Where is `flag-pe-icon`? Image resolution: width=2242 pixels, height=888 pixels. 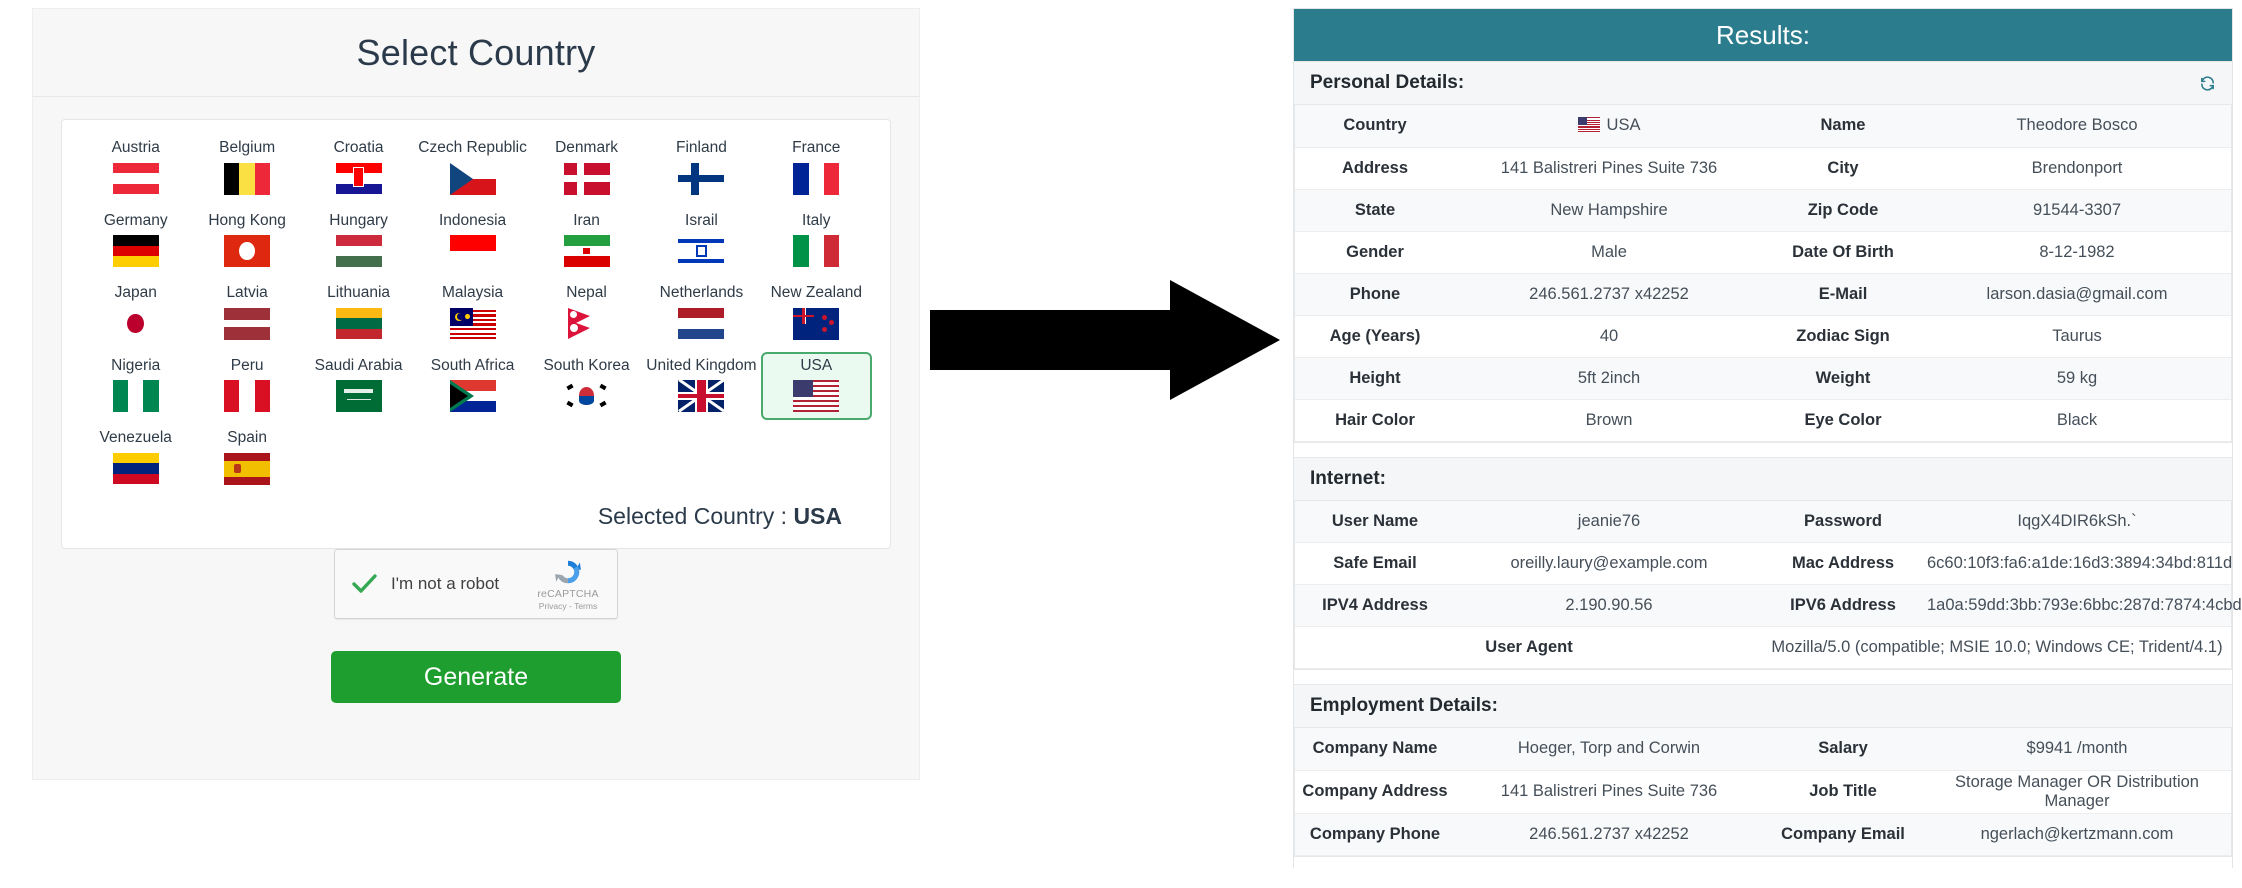
flag-pe-icon is located at coordinates (247, 396).